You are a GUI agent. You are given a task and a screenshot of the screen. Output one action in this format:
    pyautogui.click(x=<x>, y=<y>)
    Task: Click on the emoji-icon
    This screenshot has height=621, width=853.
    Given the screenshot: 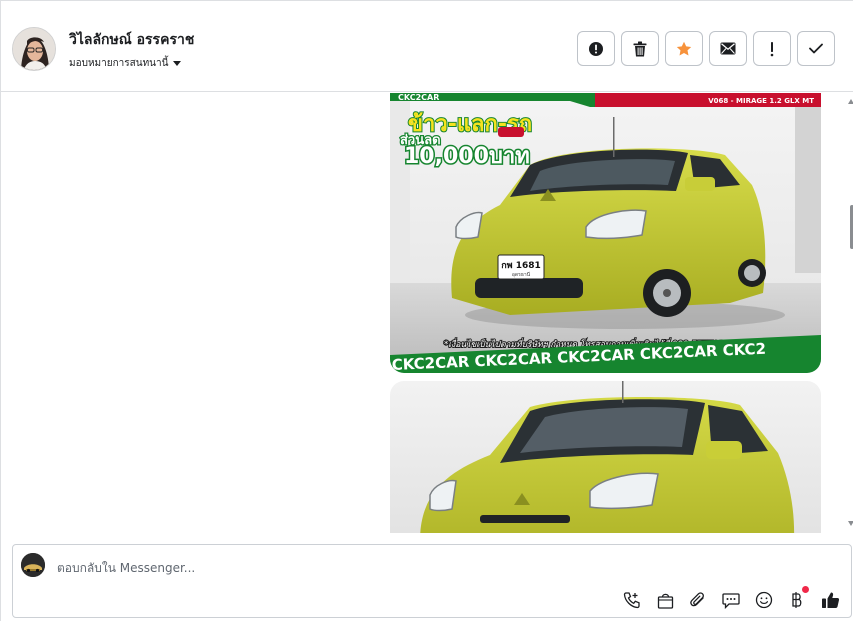 What is the action you would take?
    pyautogui.click(x=764, y=600)
    